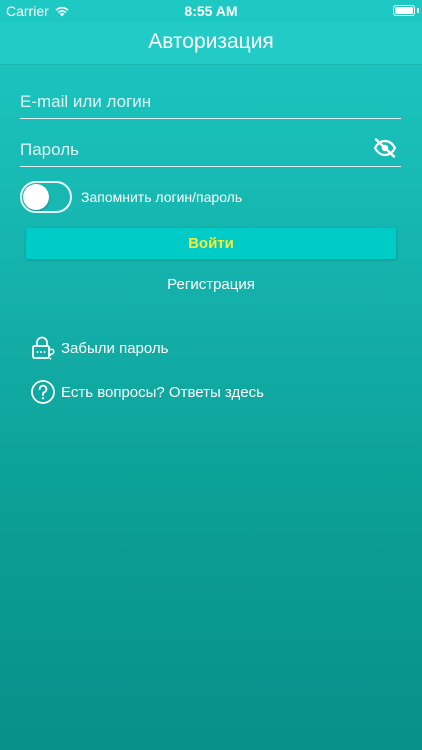 Image resolution: width=422 pixels, height=750 pixels. Describe the element at coordinates (36, 197) in the screenshot. I see `toggle-knob` at that location.